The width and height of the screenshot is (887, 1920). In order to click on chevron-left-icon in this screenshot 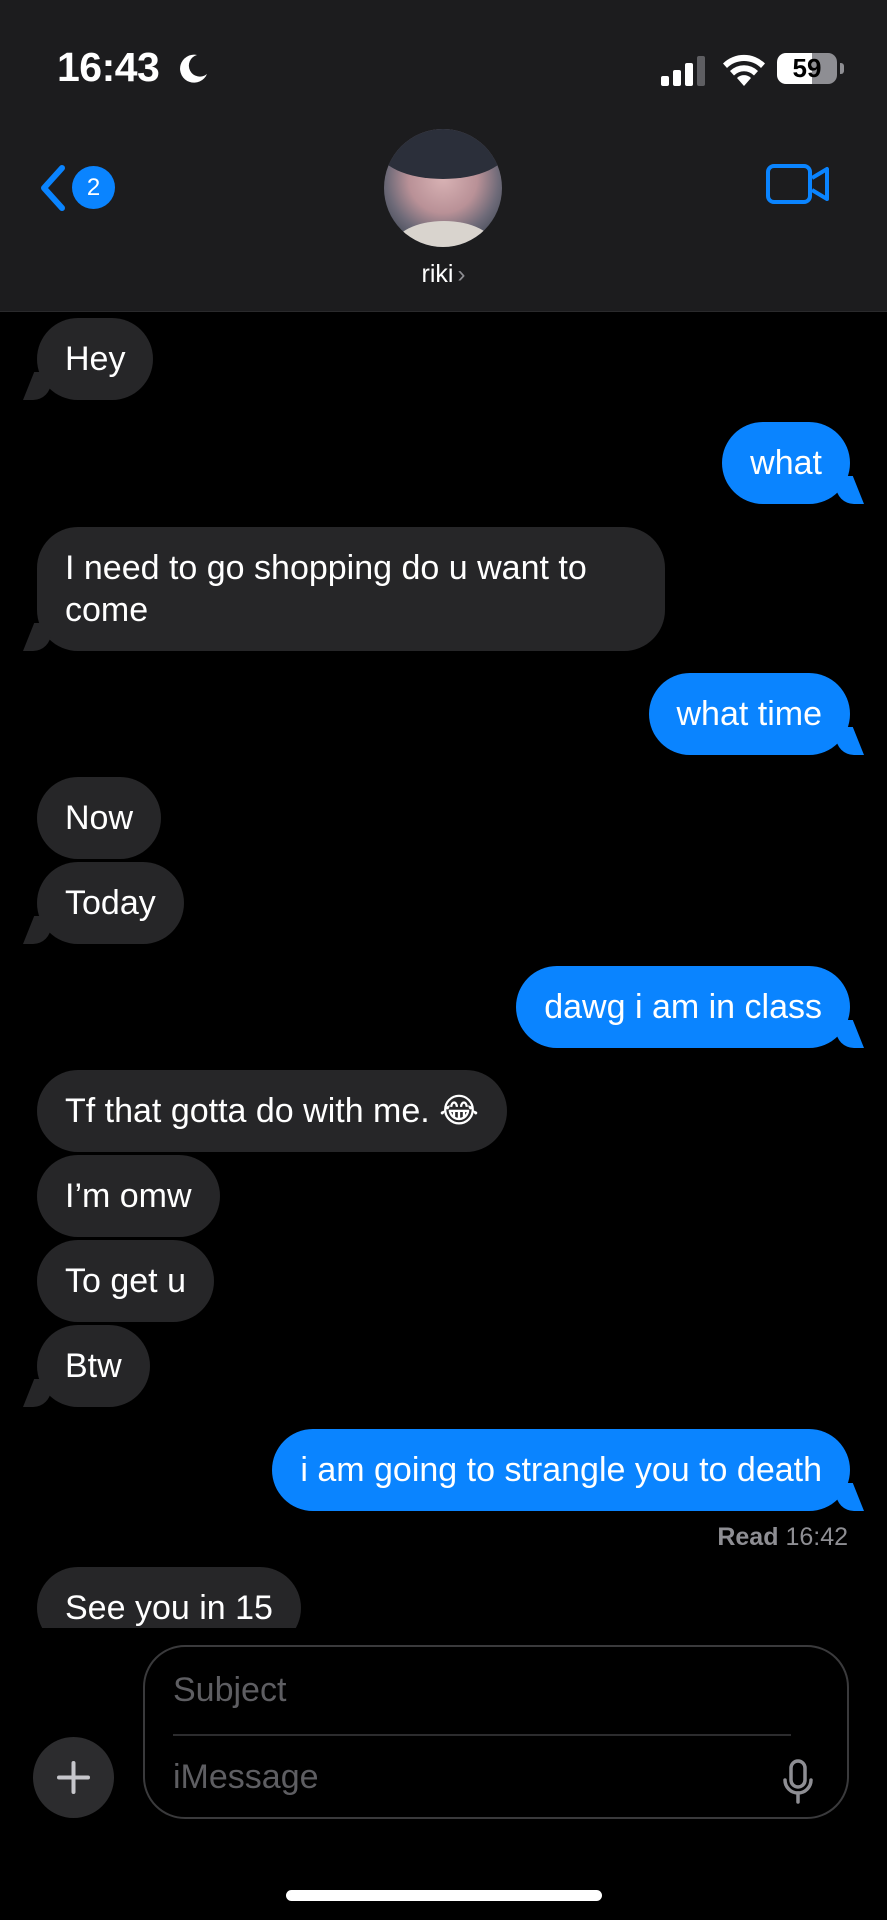, I will do `click(53, 188)`.